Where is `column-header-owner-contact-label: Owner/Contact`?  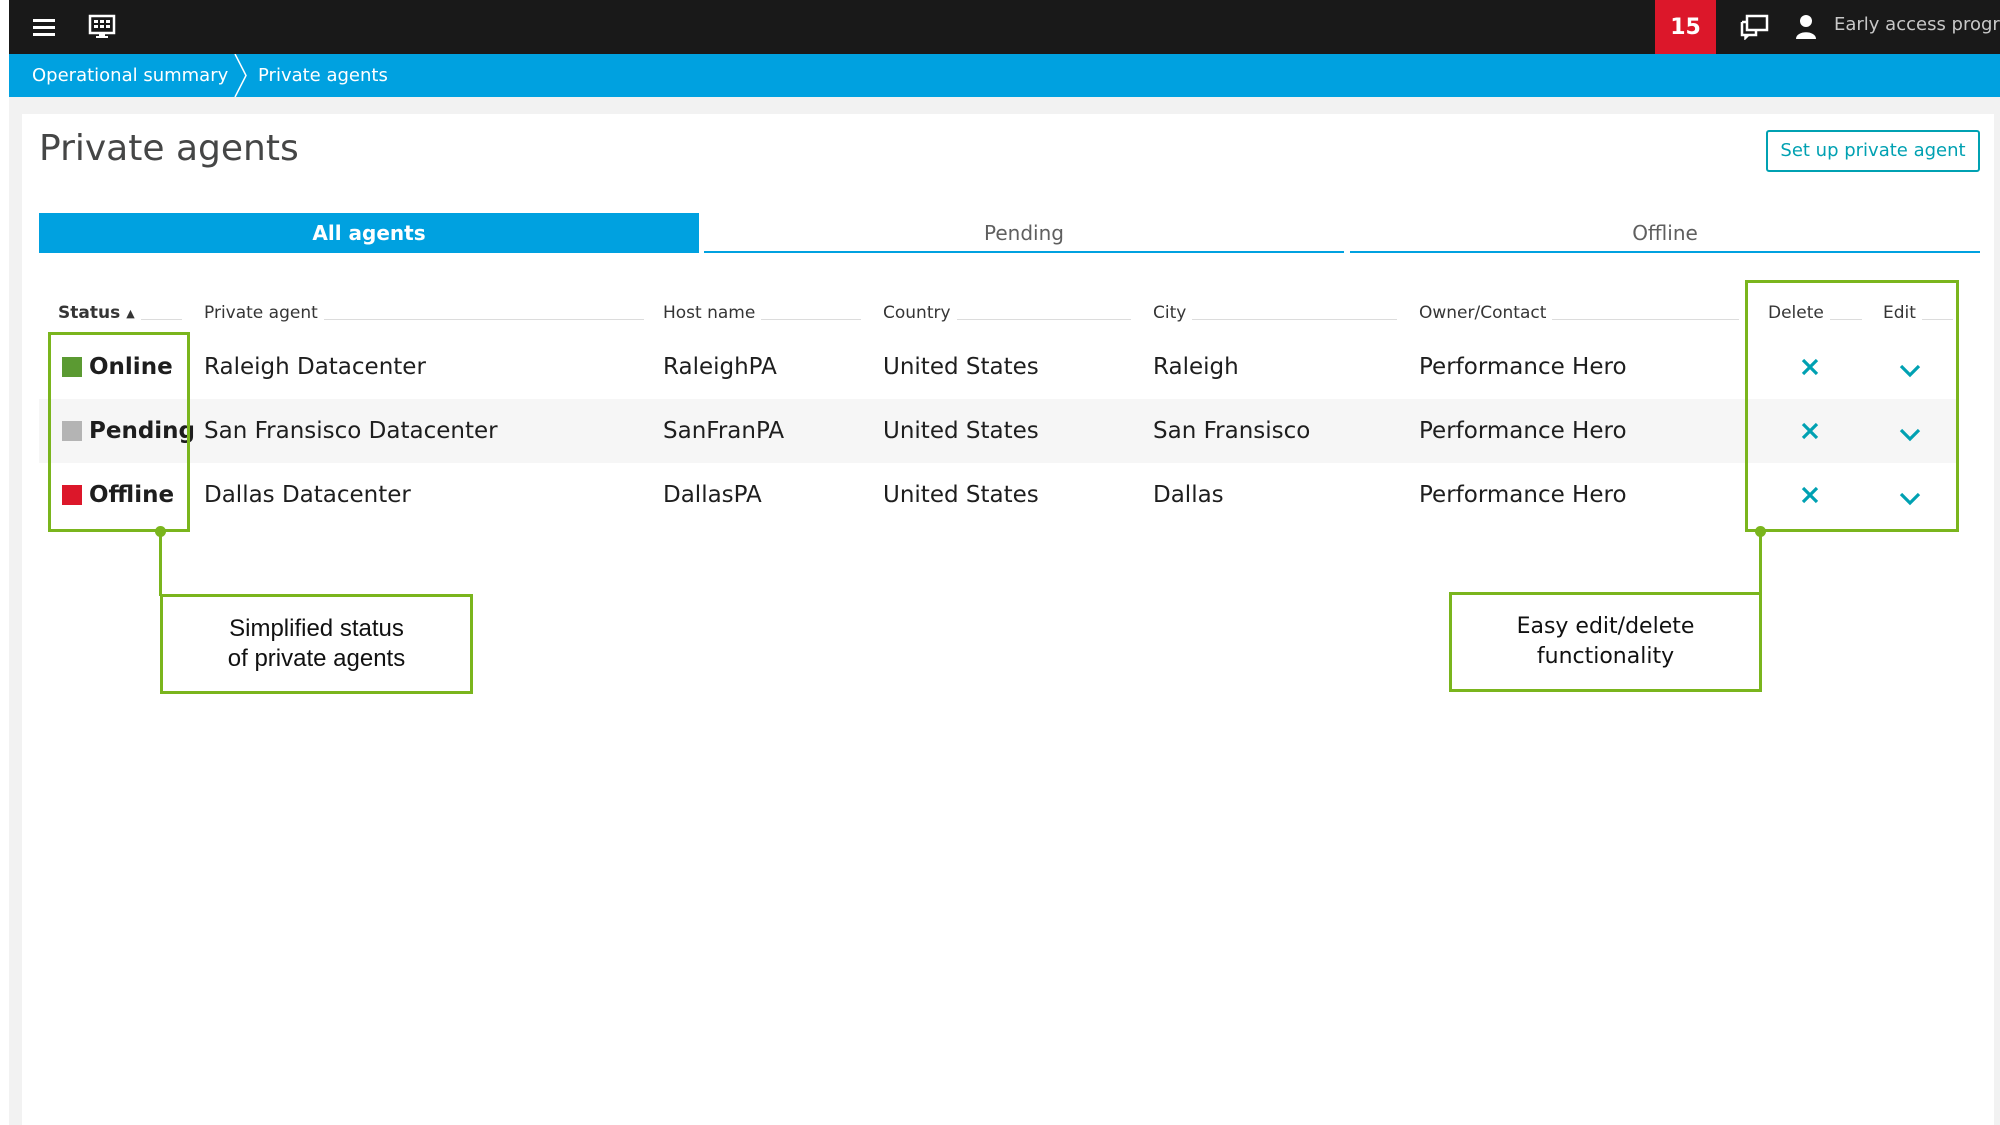 column-header-owner-contact-label: Owner/Contact is located at coordinates (1483, 313).